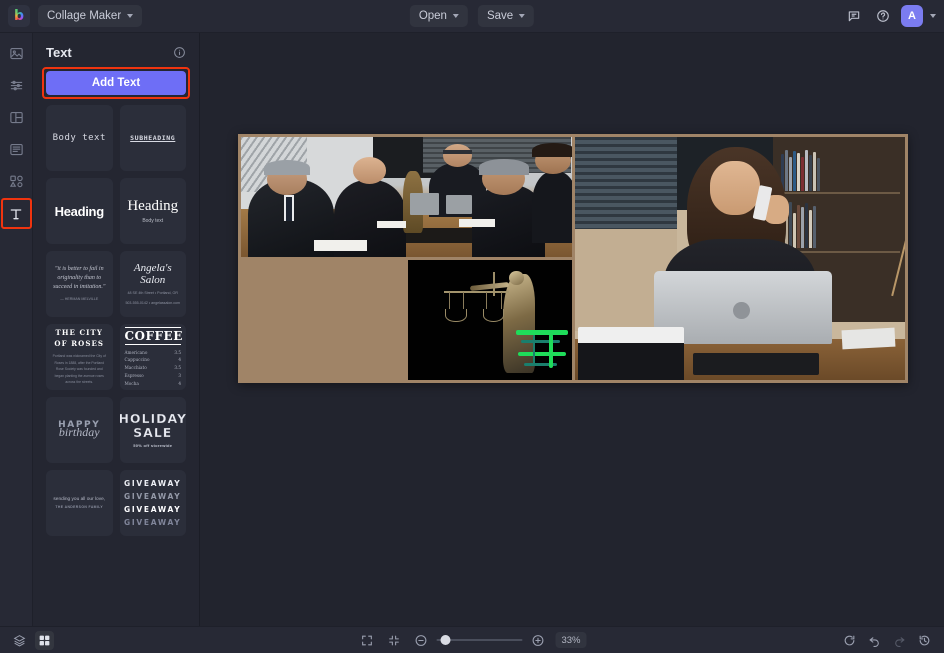  Describe the element at coordinates (438, 16) in the screenshot. I see `open-button: Open` at that location.